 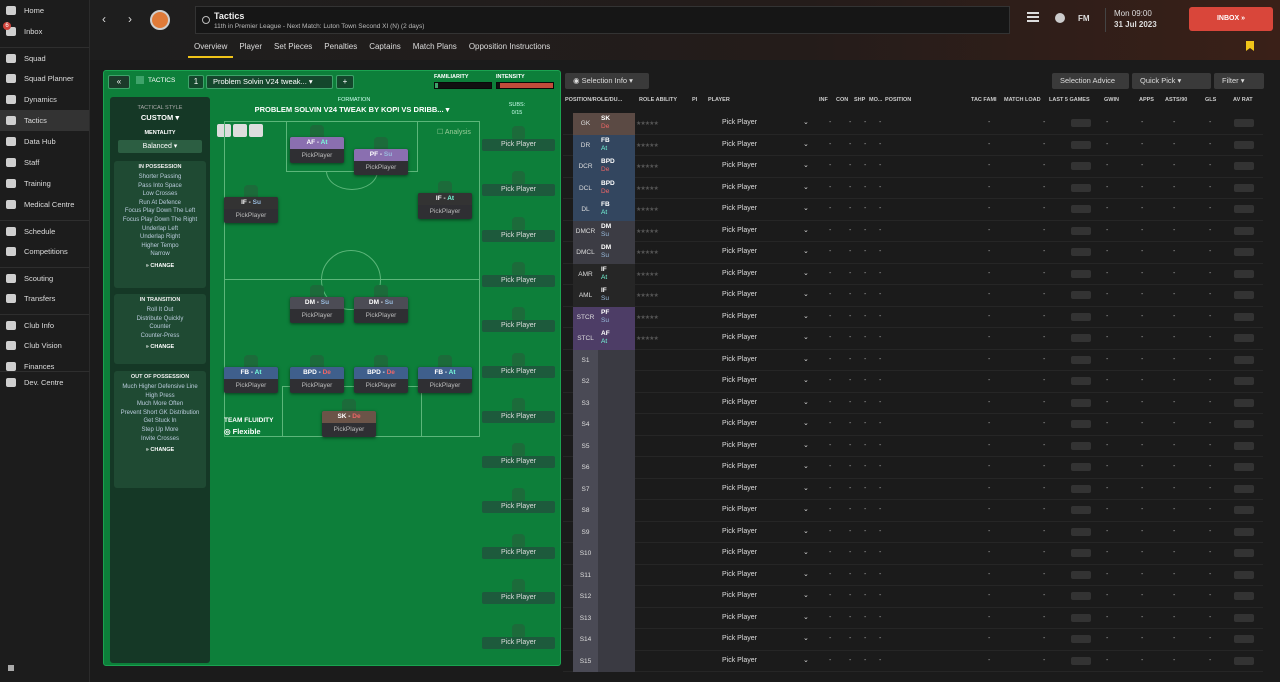 What do you see at coordinates (616, 188) in the screenshot?
I see `role-cell: BPD De` at bounding box center [616, 188].